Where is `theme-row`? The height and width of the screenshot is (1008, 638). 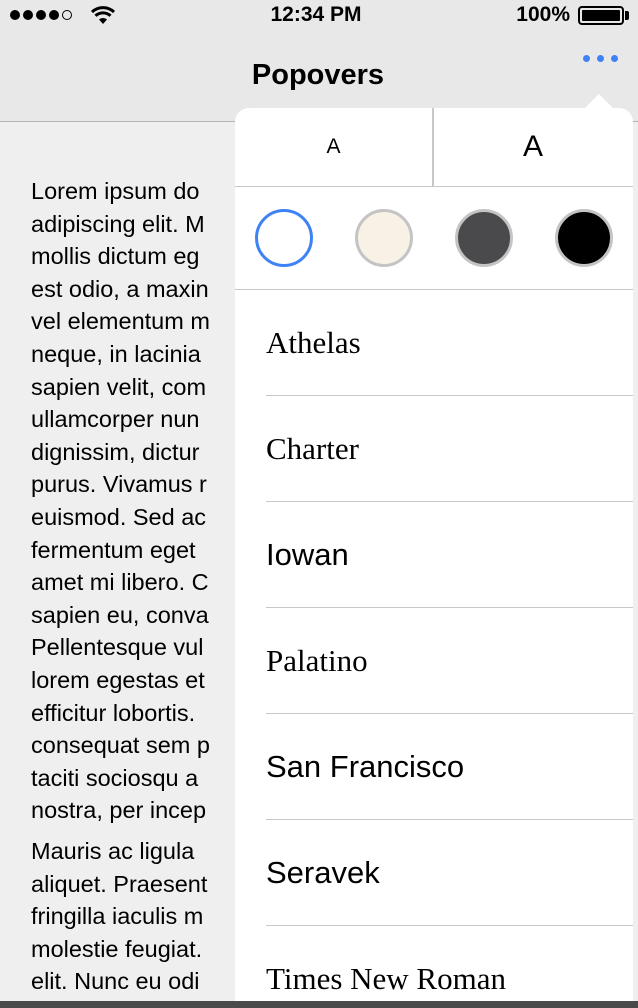
theme-row is located at coordinates (434, 238).